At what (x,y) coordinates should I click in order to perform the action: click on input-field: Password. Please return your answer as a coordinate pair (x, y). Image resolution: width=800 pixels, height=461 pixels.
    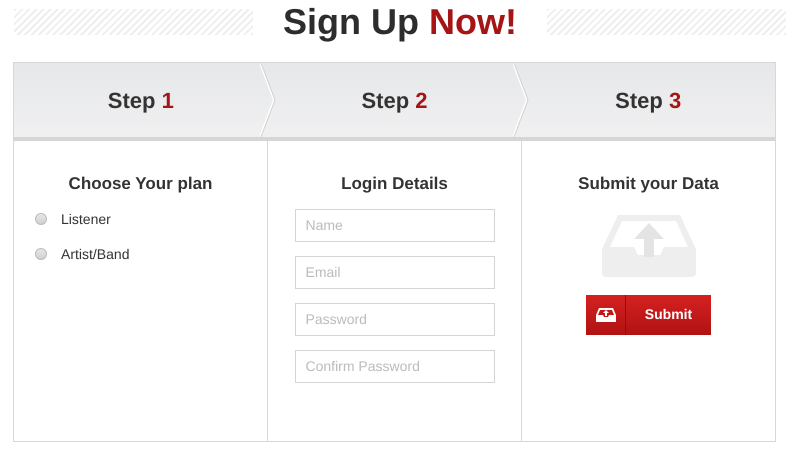
    Looking at the image, I should click on (394, 319).